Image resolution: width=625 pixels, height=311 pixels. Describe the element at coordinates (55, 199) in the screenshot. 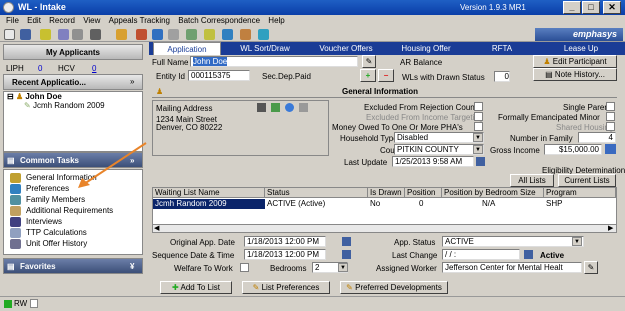

I see `task-family-members: Family Members` at that location.